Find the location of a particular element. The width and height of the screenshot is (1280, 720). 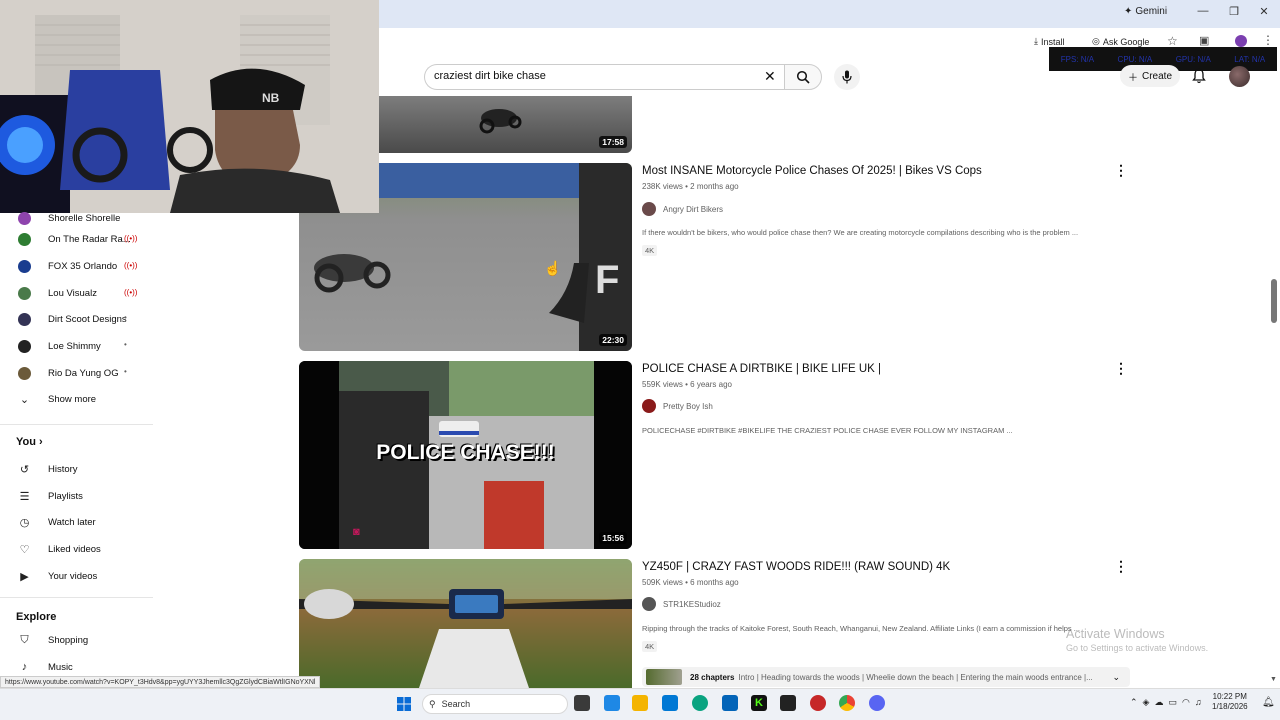

sidebar-item-music: ♪ Music is located at coordinates (45, 667).